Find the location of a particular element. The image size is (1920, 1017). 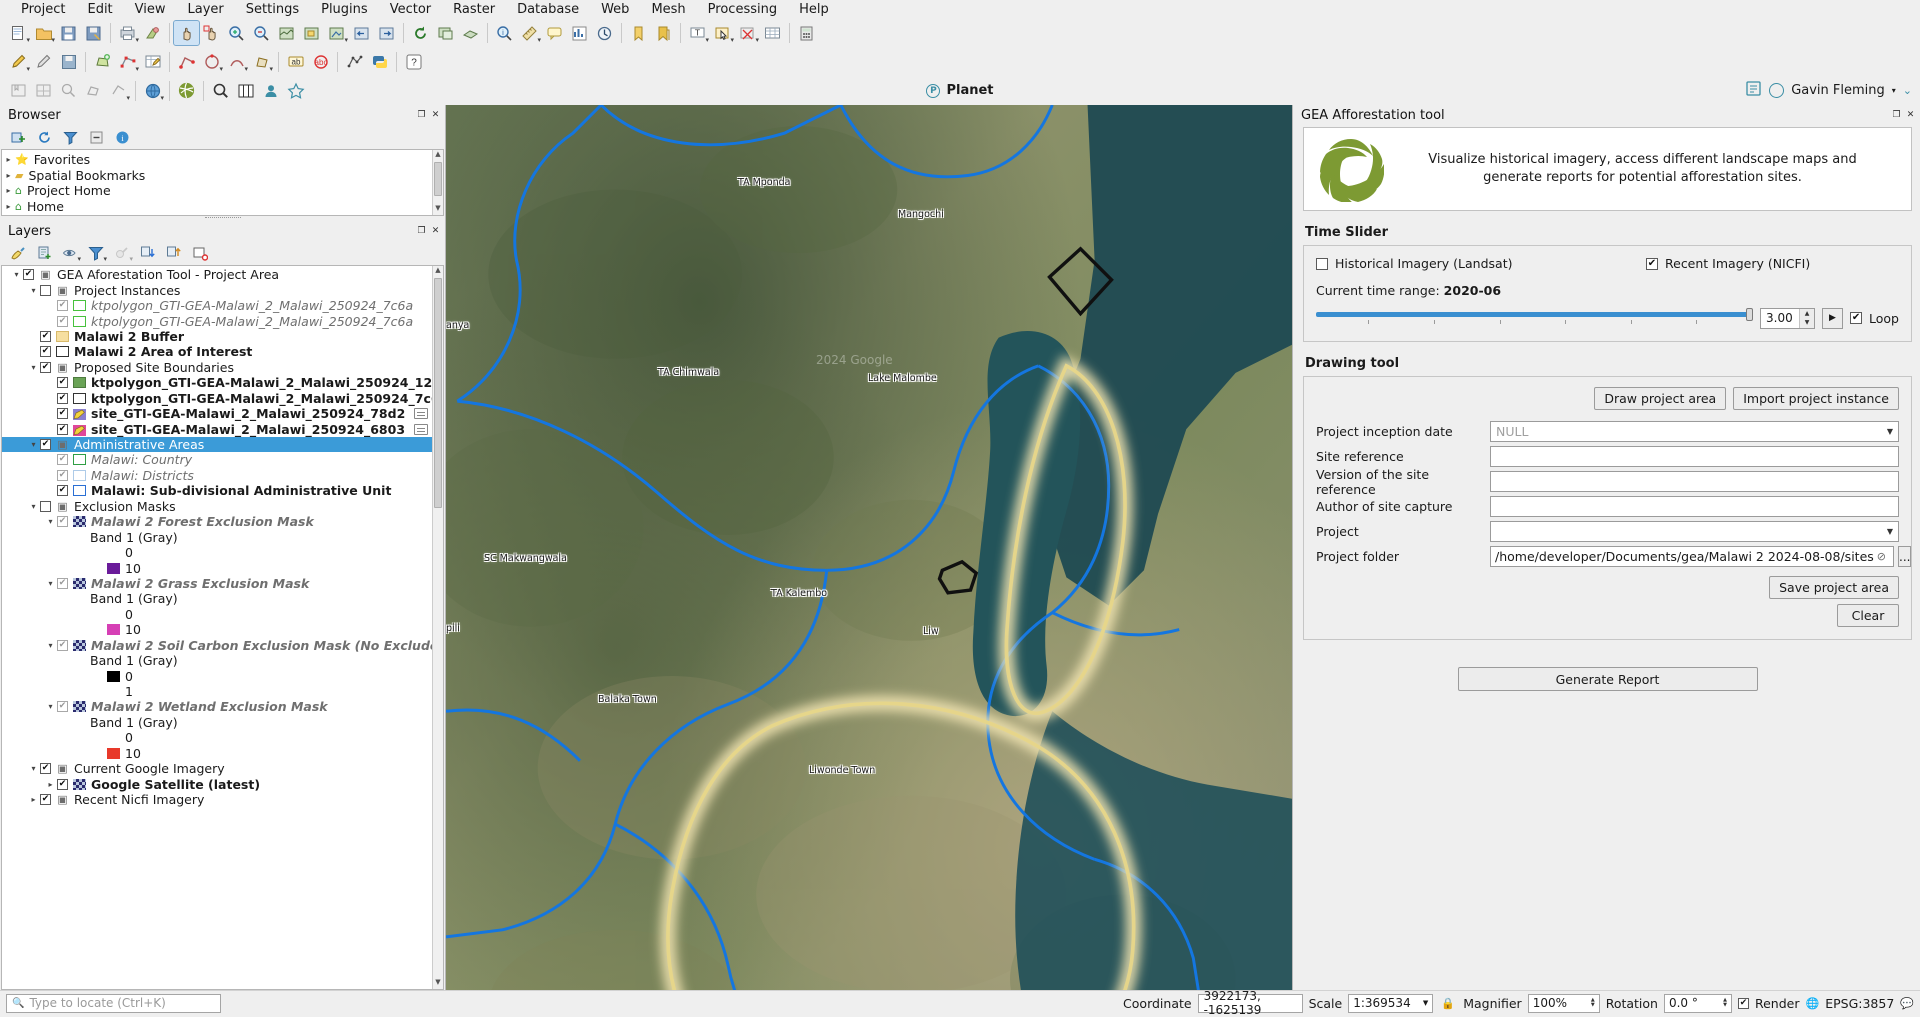

layer-row: ✔ Malawi 2 Buffer is located at coordinates (217, 336).